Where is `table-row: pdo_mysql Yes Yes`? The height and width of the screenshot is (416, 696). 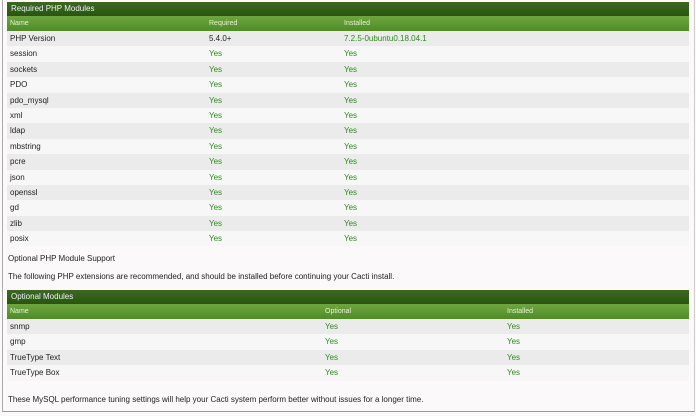
table-row: pdo_mysql Yes Yes is located at coordinates (348, 100).